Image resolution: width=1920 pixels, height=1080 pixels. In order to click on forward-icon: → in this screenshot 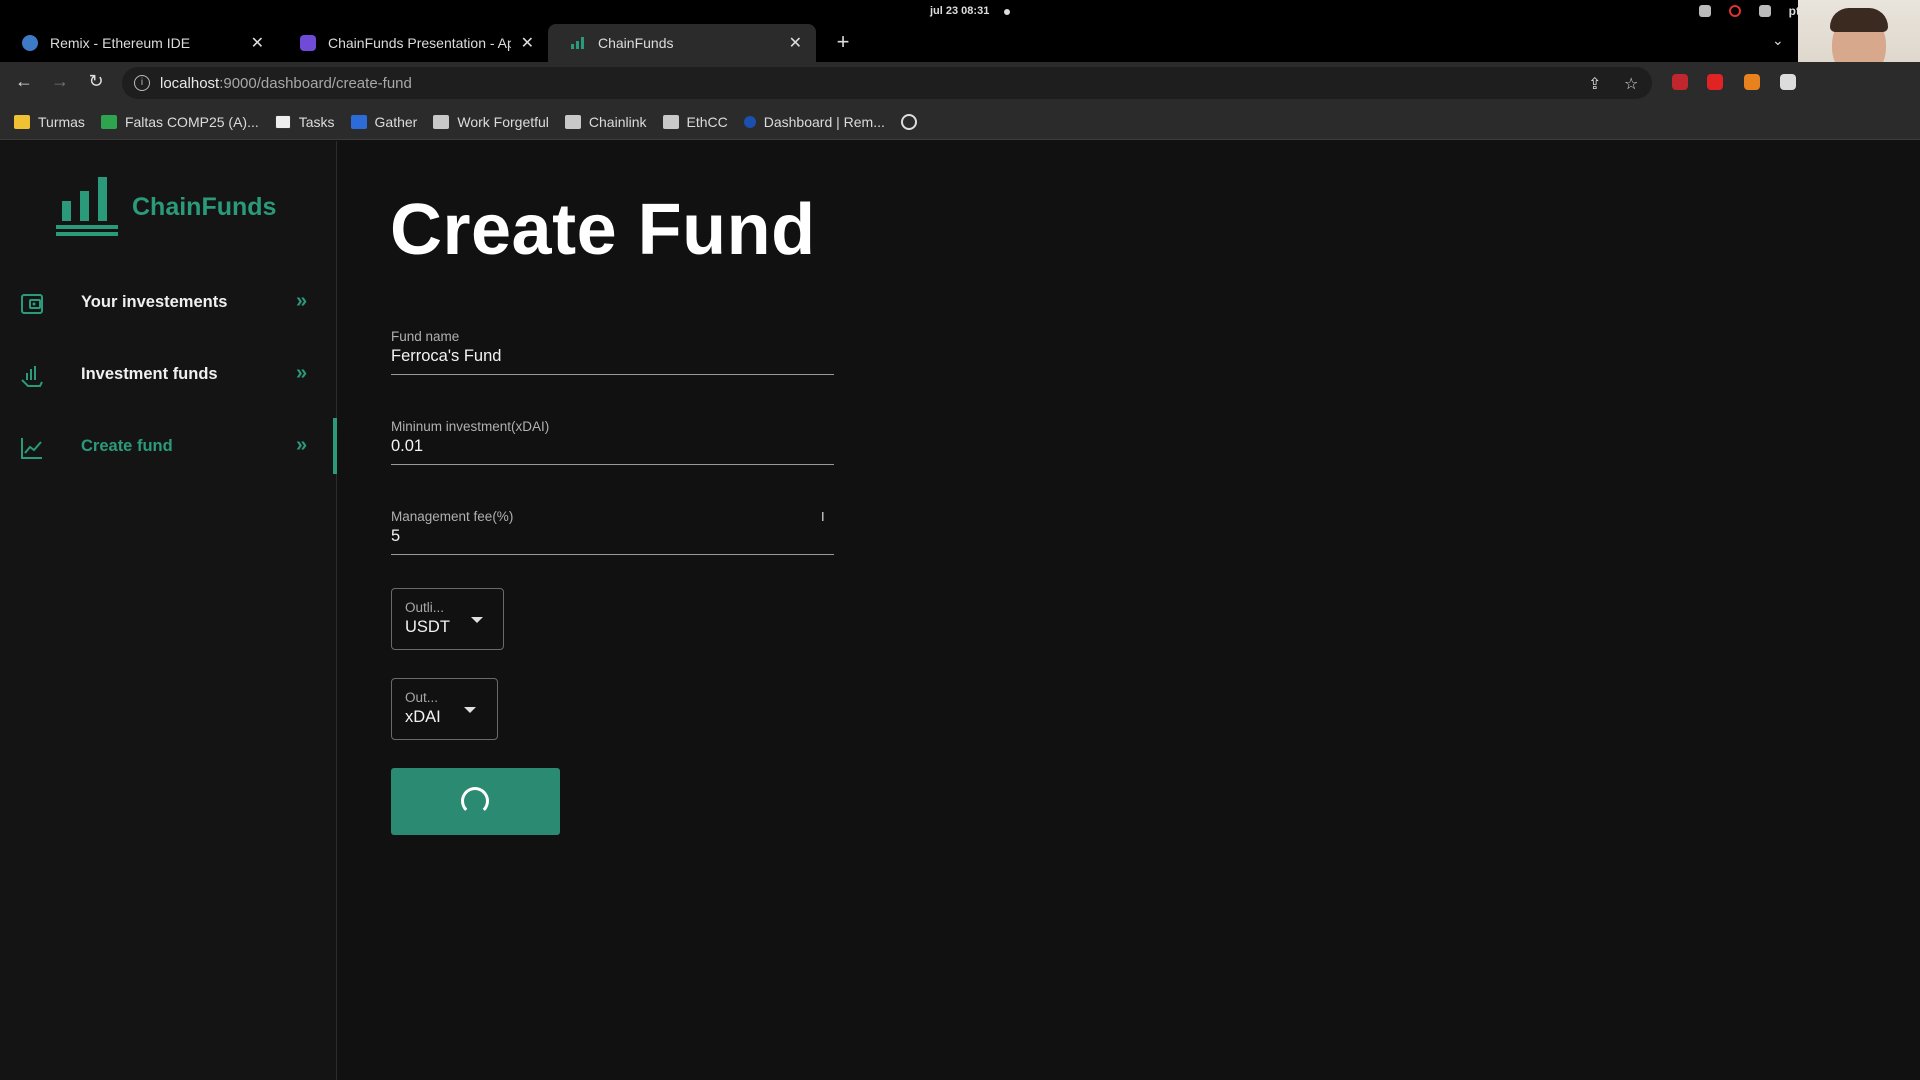, I will do `click(60, 81)`.